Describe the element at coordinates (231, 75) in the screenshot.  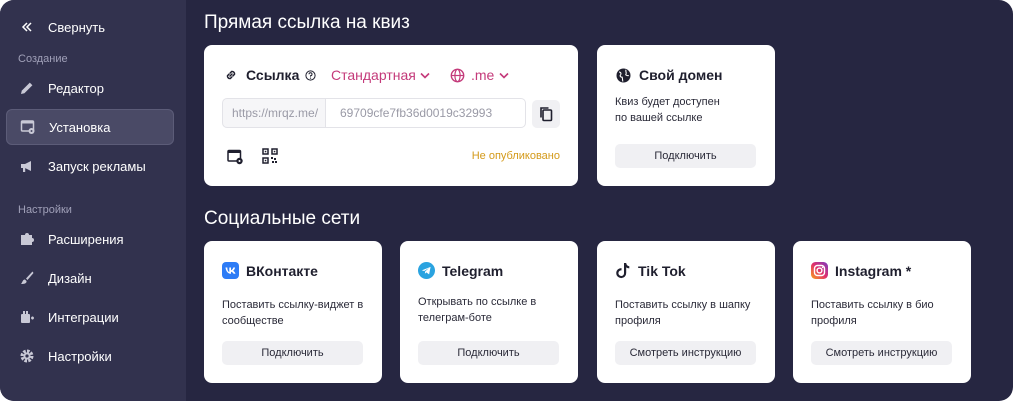
I see `link-icon` at that location.